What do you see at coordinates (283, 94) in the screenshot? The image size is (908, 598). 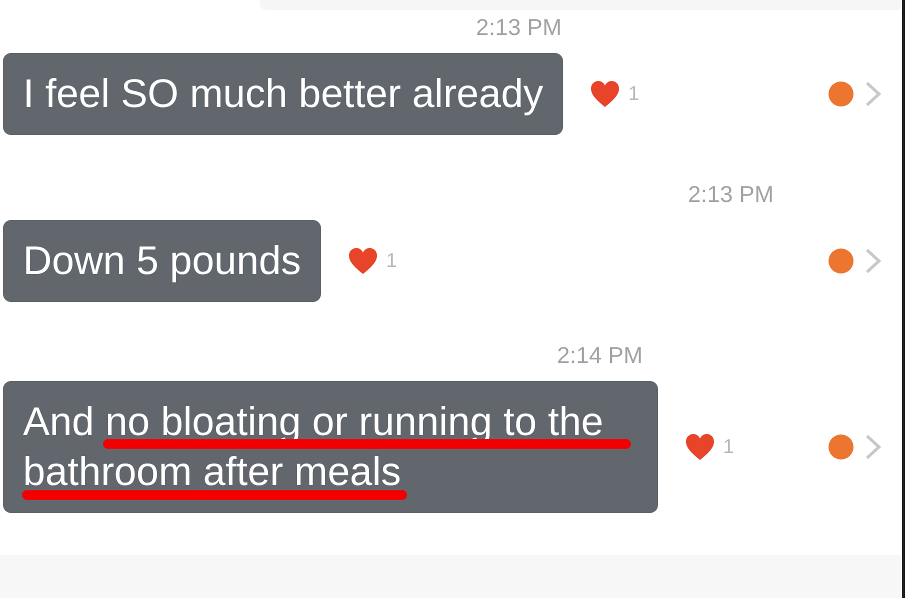 I see `message-bubble: I feel SO much better already` at bounding box center [283, 94].